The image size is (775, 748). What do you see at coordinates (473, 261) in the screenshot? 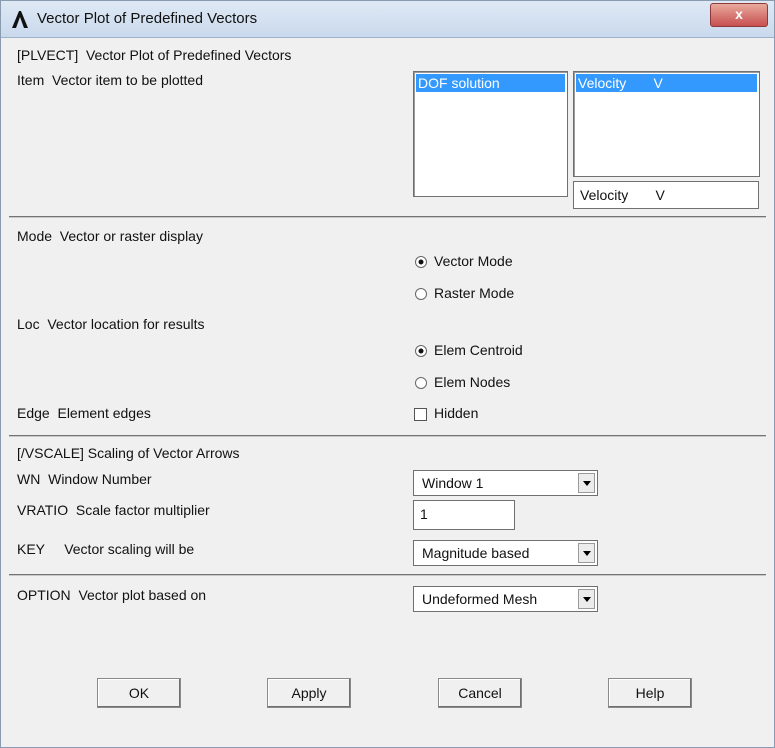
I see `vector-mode-label: Vector Mode` at bounding box center [473, 261].